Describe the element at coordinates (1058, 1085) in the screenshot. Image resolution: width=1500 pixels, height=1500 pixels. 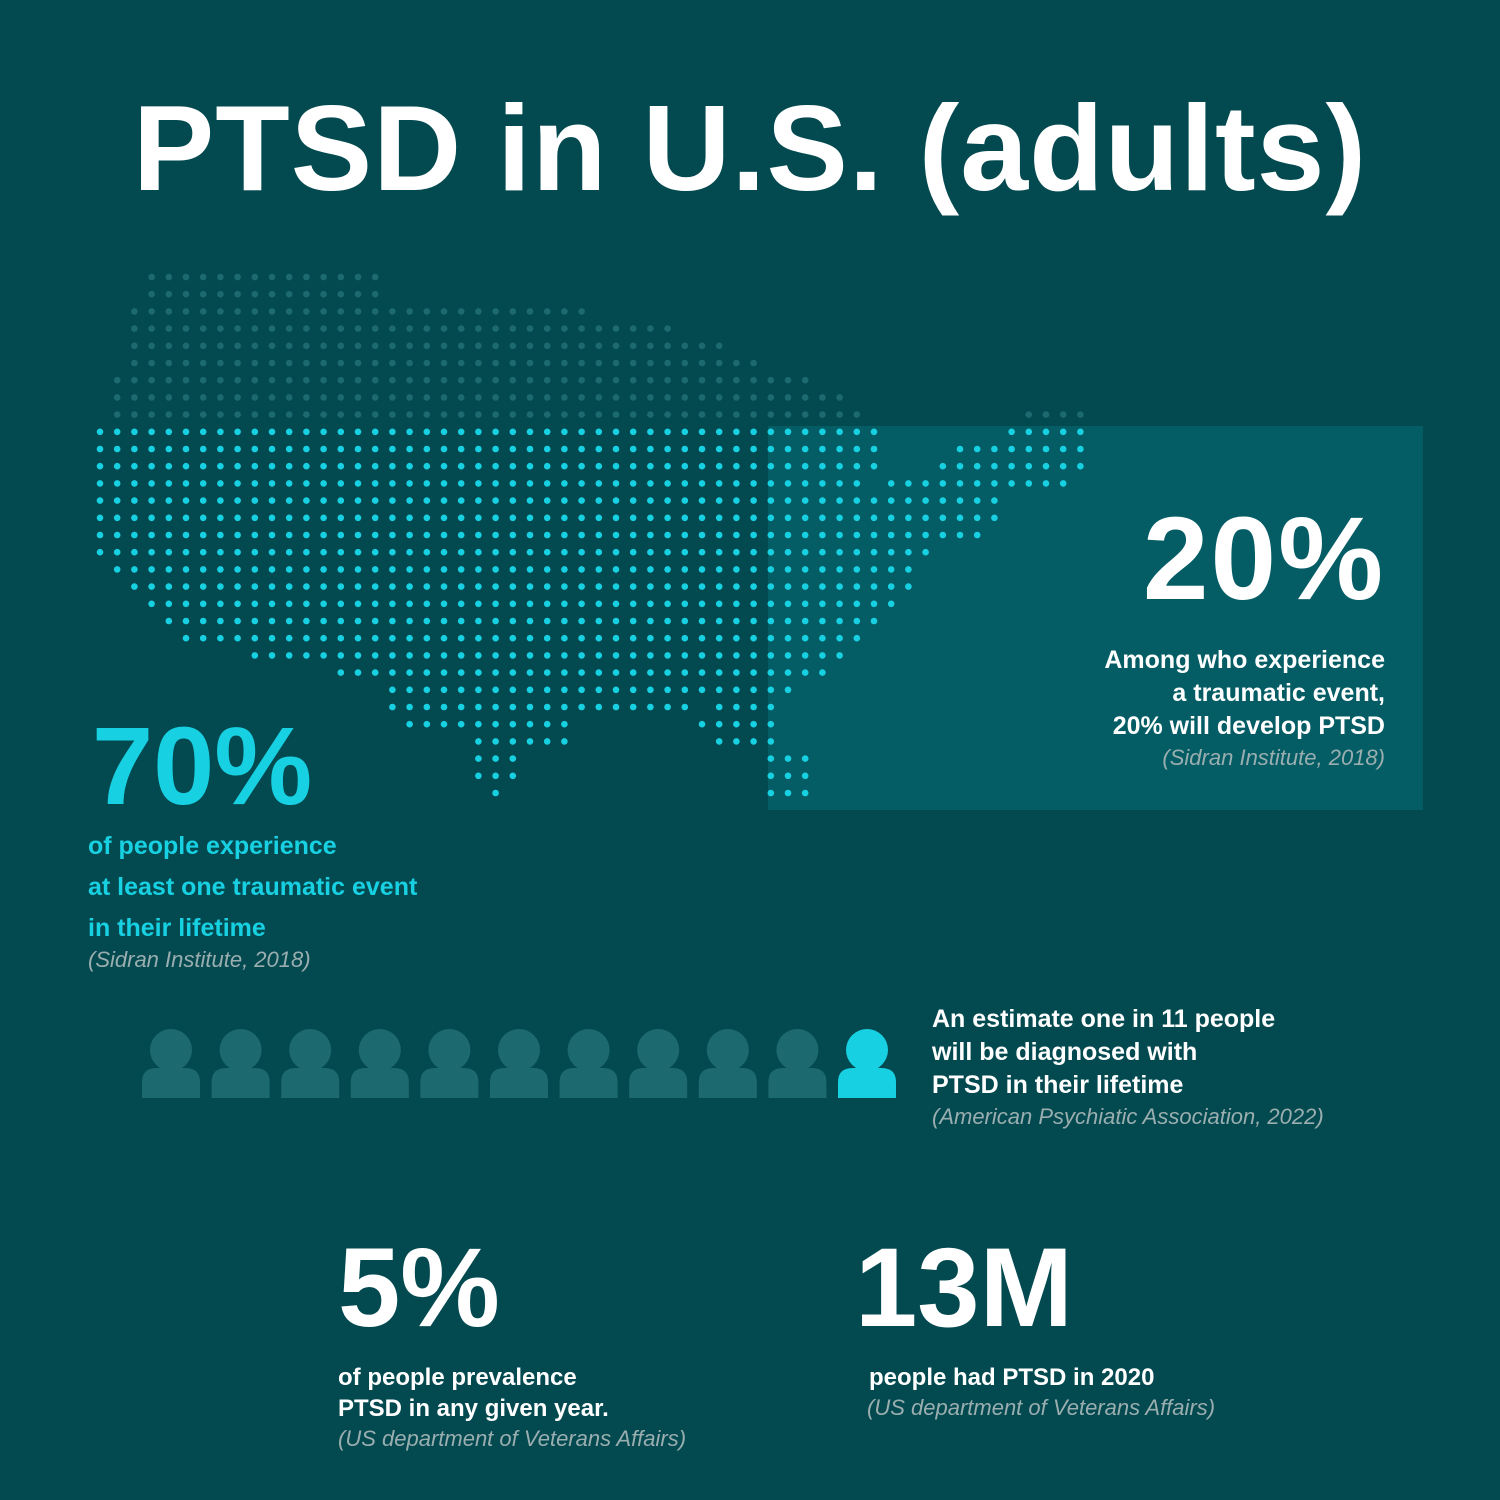
I see `stat-11-desc-line: PTSD in their lifetime` at that location.